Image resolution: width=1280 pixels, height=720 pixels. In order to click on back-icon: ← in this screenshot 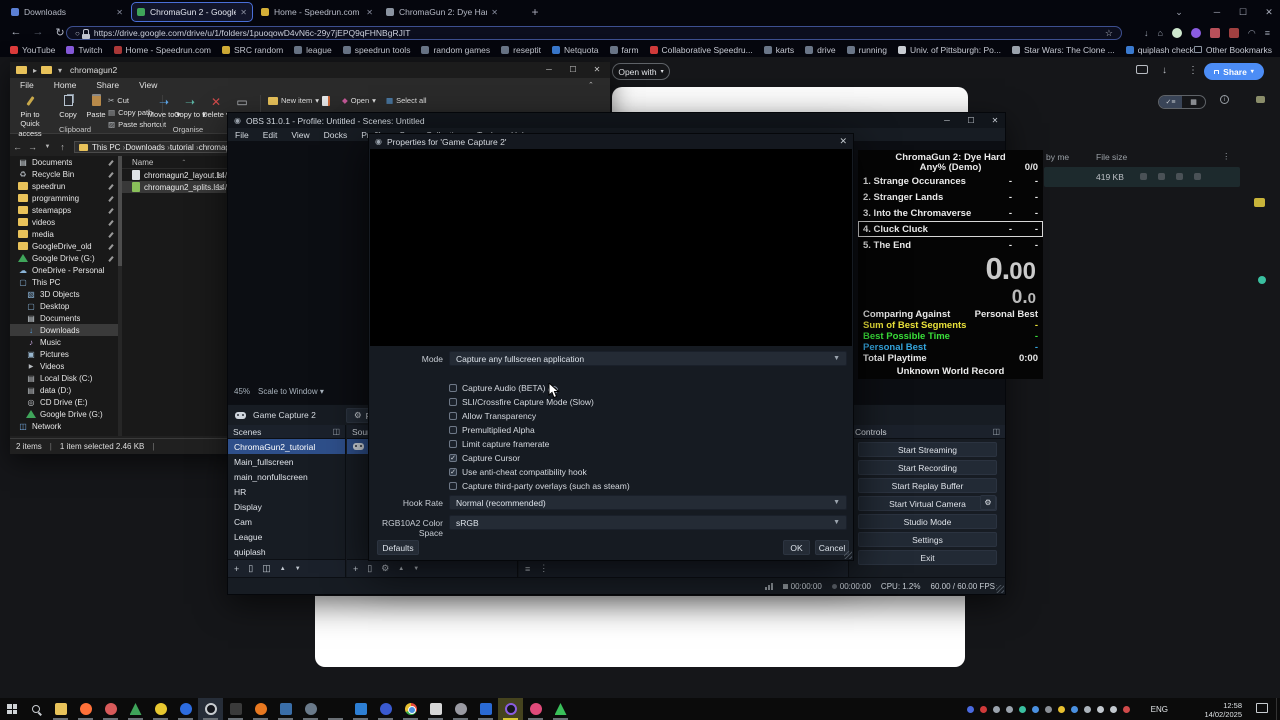, I will do `click(17, 147)`.